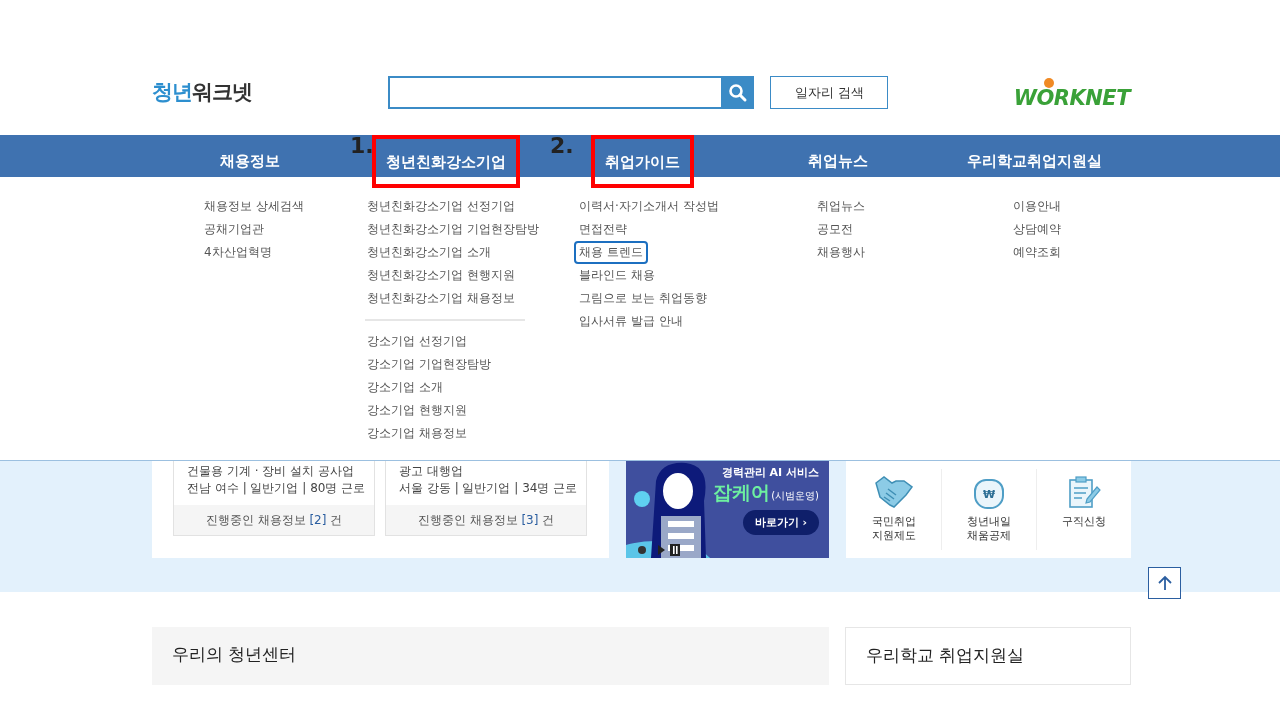 This screenshot has width=1280, height=720. I want to click on search-button, so click(738, 92).